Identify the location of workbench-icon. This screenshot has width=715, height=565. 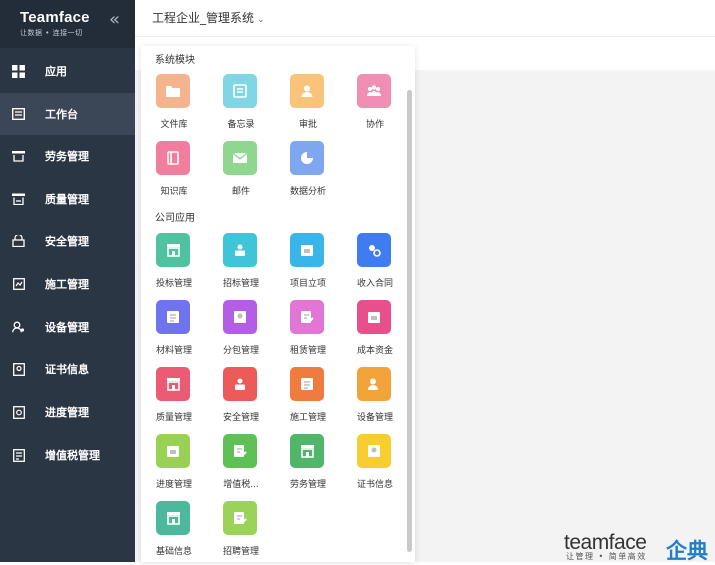
(18, 114).